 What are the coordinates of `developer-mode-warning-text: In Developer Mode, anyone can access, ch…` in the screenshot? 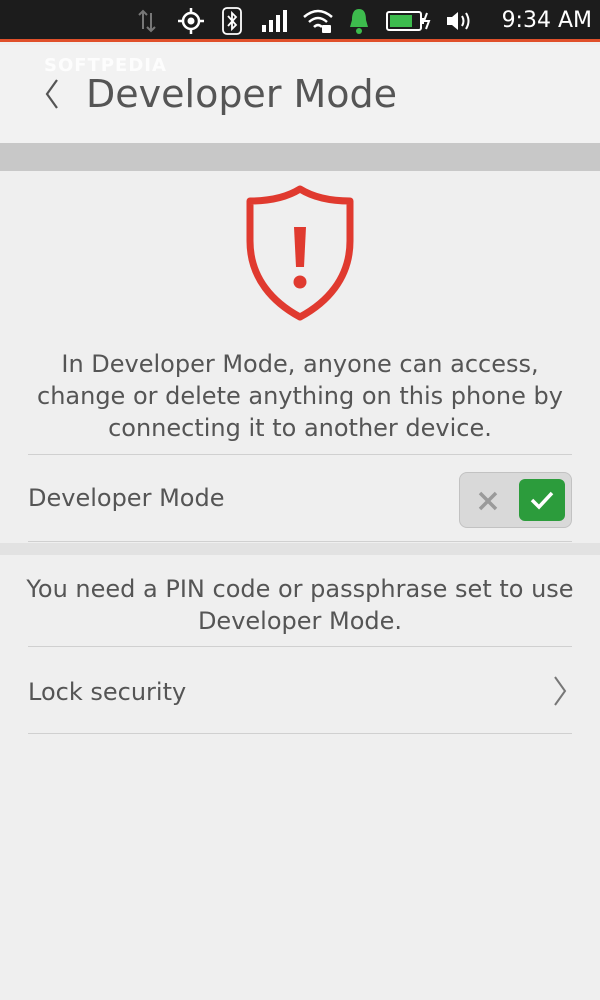 It's located at (300, 396).